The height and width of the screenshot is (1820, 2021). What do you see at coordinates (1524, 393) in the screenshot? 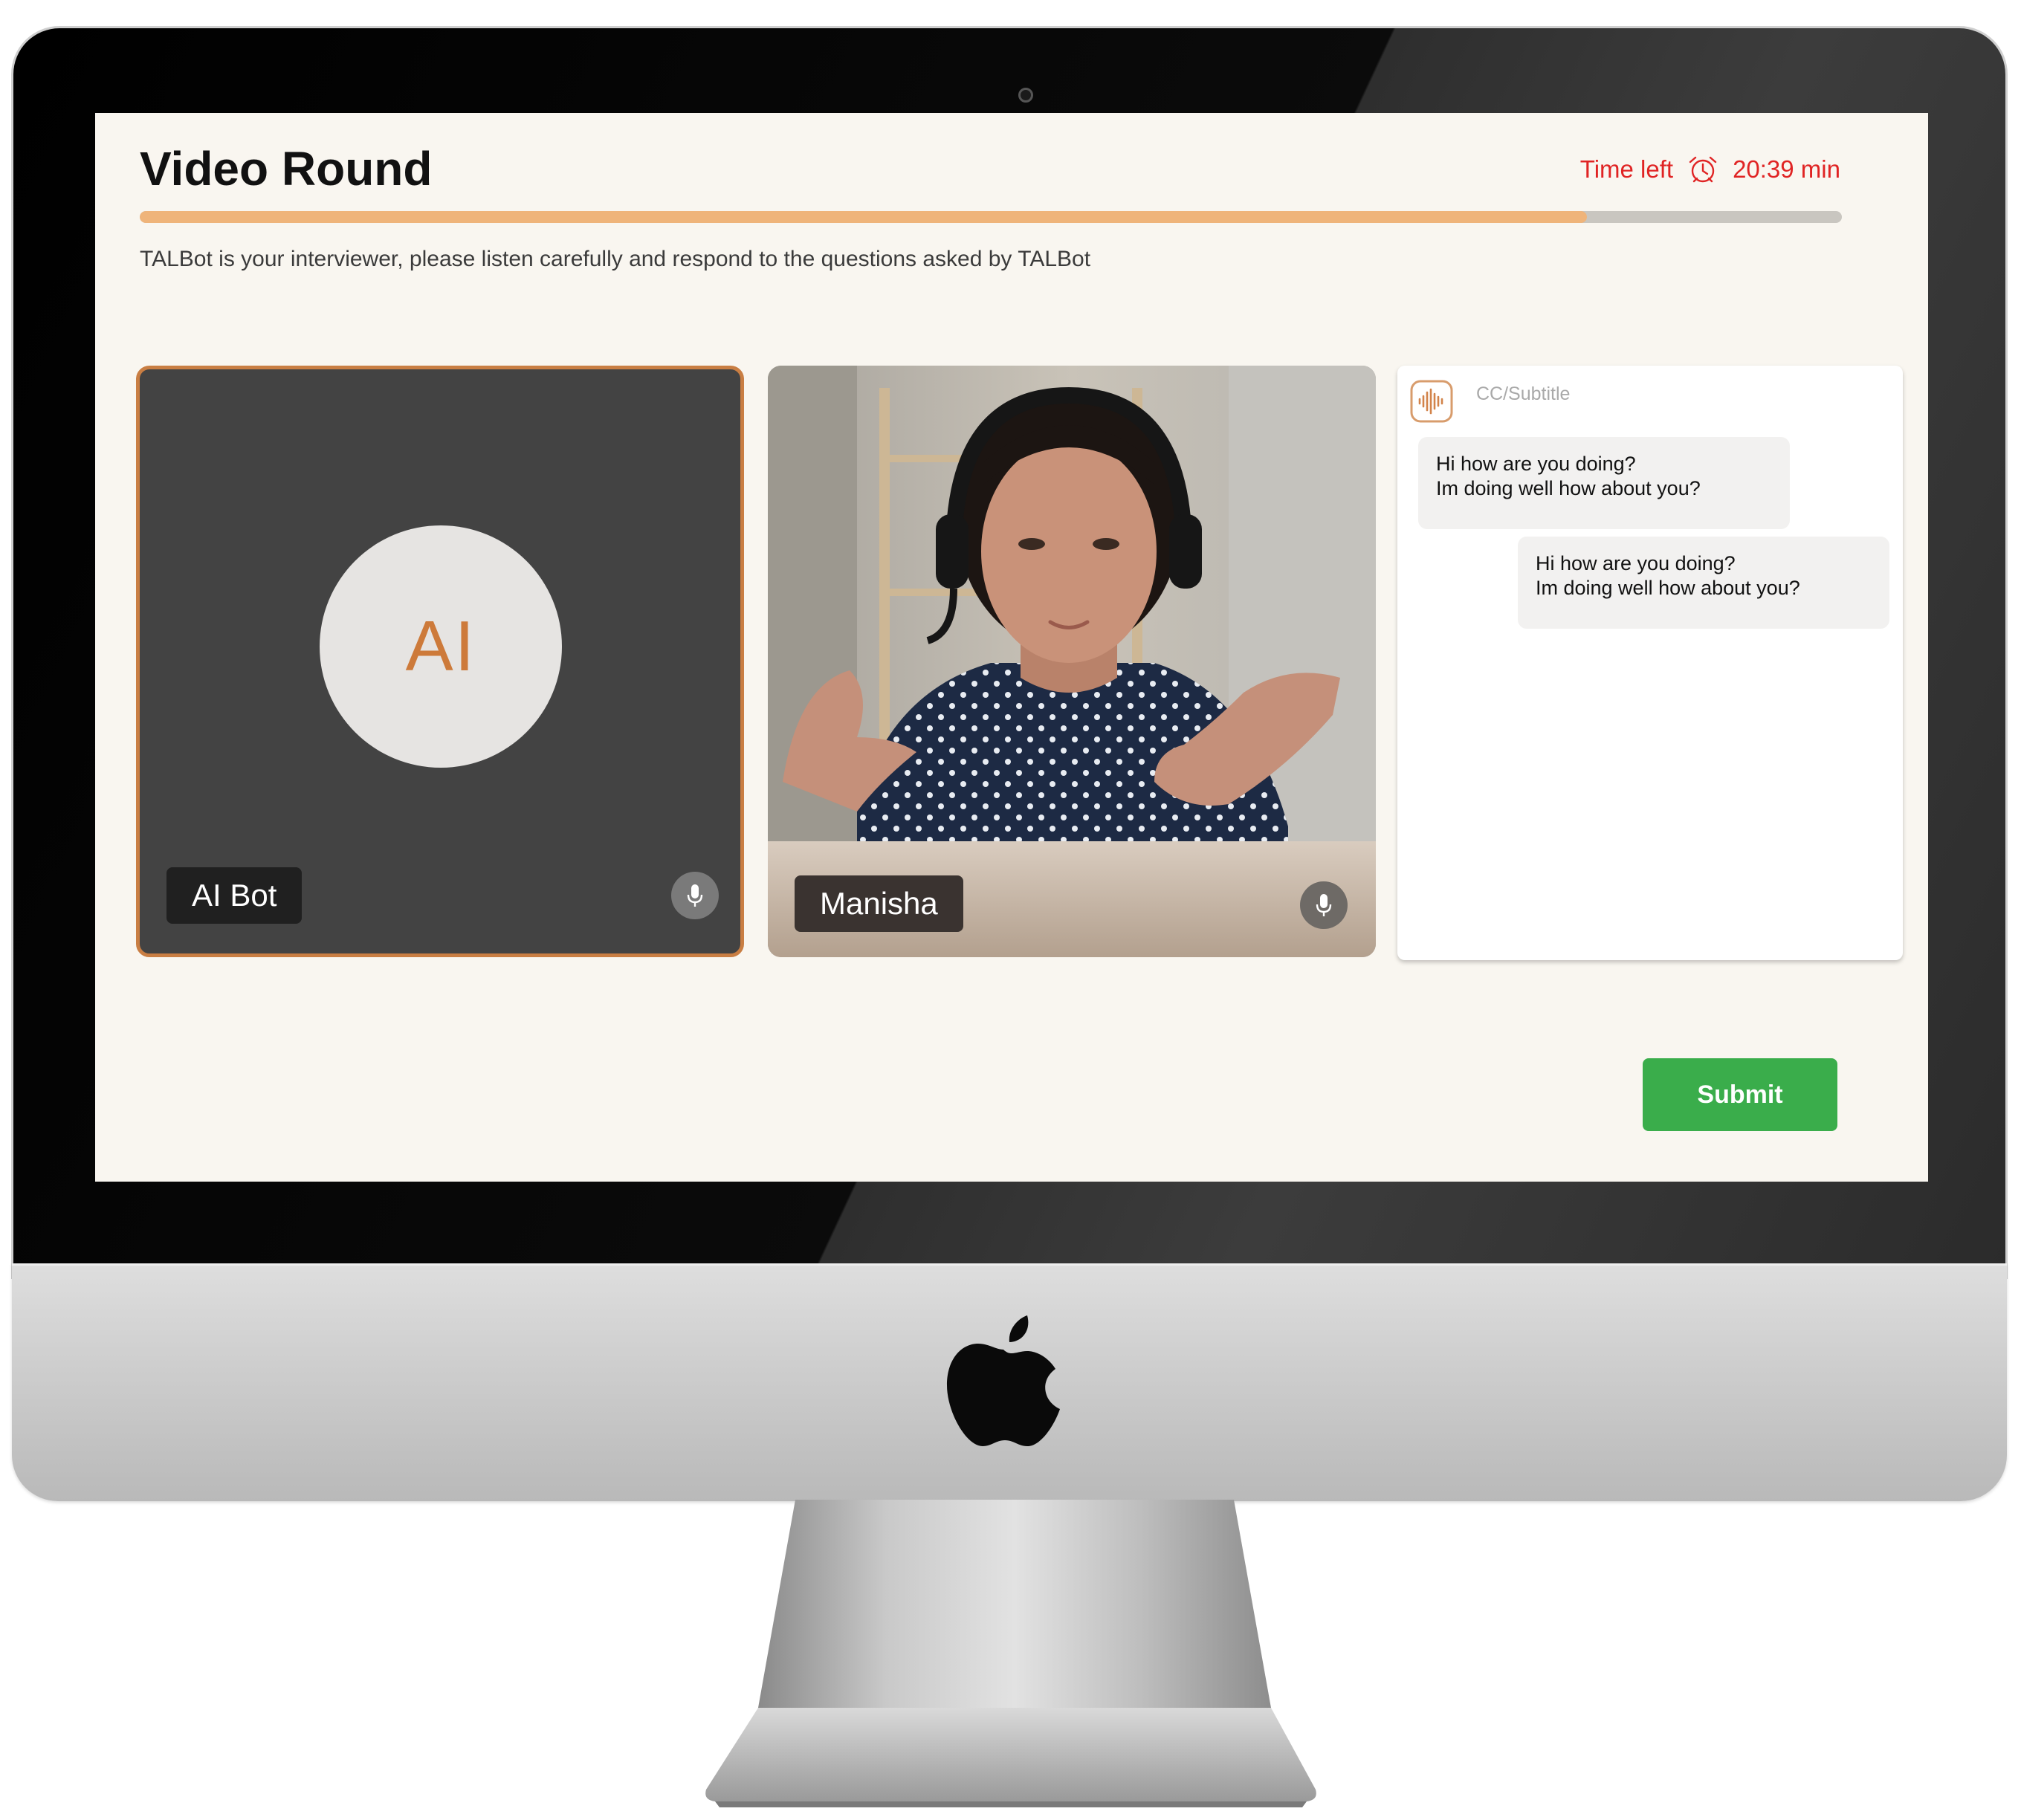
I see `subtitles-label: CC/Subtitle` at bounding box center [1524, 393].